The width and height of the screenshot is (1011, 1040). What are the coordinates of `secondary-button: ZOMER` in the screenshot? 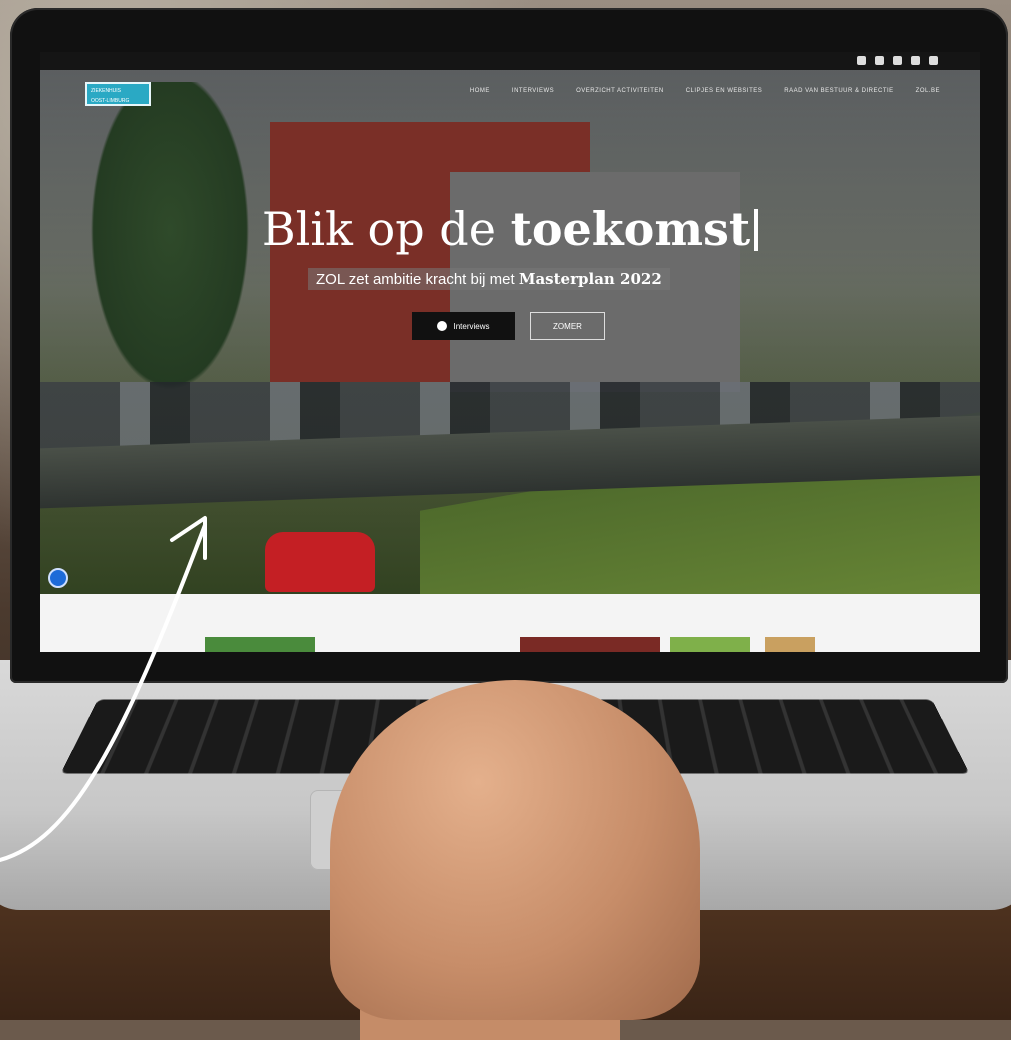 It's located at (567, 326).